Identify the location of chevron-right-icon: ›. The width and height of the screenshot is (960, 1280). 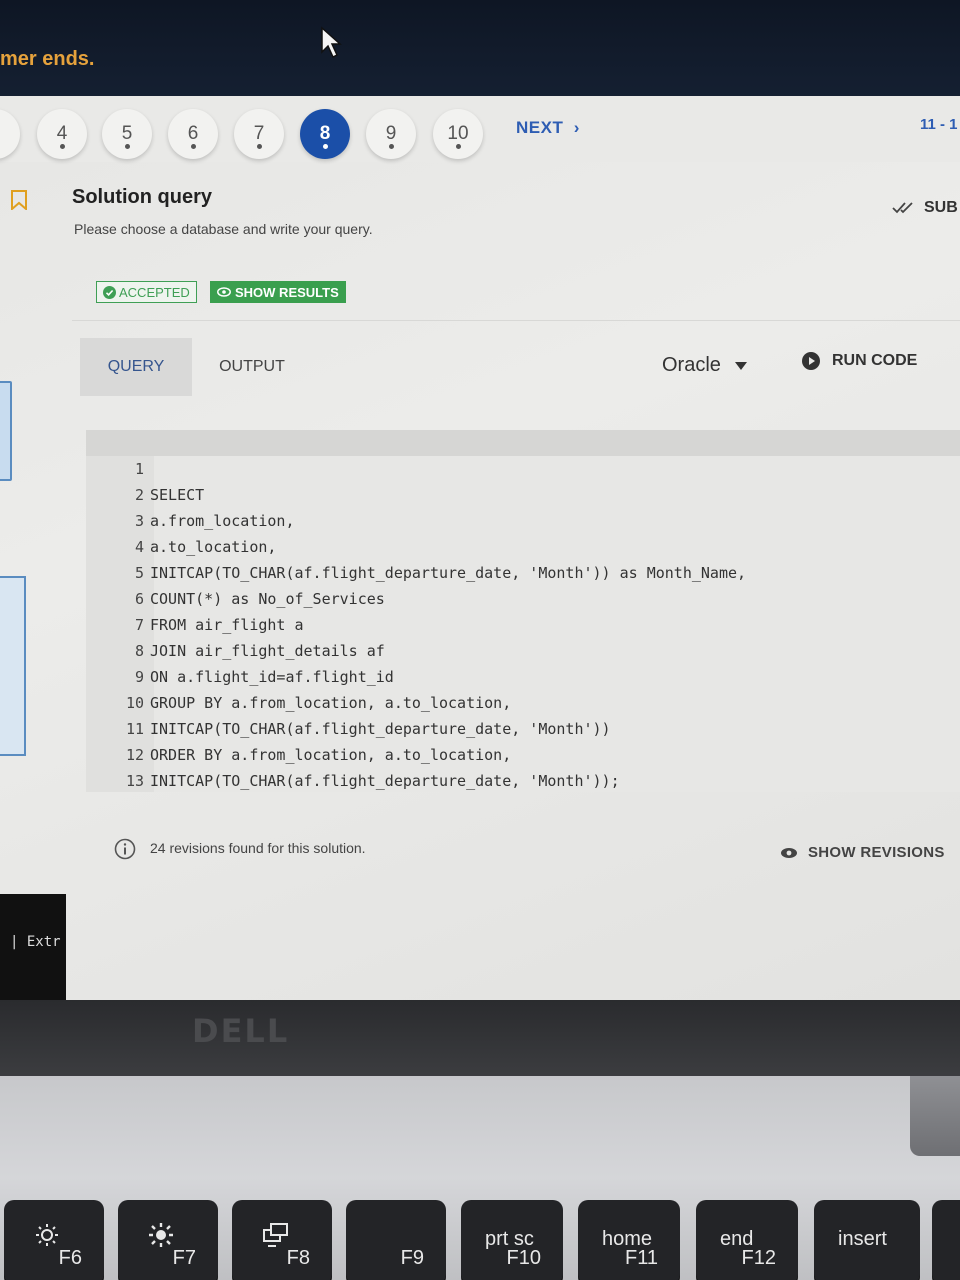
(574, 127).